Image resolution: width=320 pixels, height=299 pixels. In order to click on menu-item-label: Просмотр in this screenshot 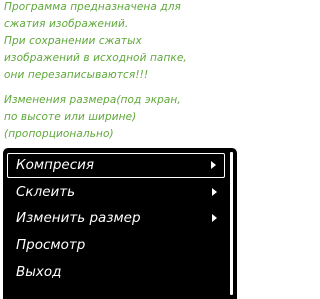, I will do `click(51, 245)`.